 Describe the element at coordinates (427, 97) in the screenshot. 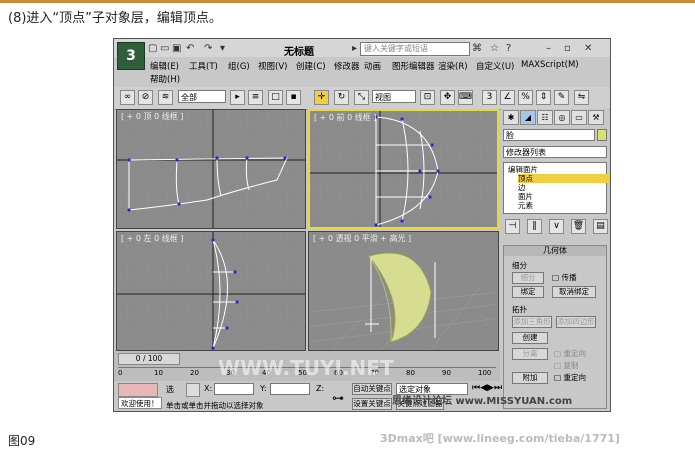

I see `pivot-center-icon: ⊡` at that location.